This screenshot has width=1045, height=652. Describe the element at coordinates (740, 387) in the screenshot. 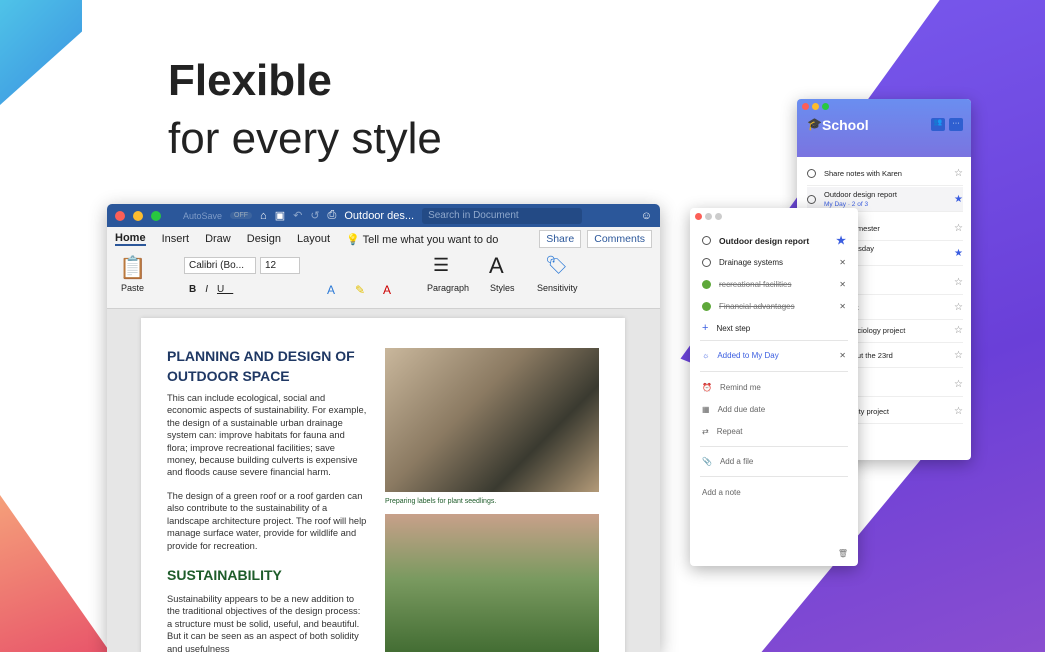

I see `remind-me-button: Remind me` at that location.